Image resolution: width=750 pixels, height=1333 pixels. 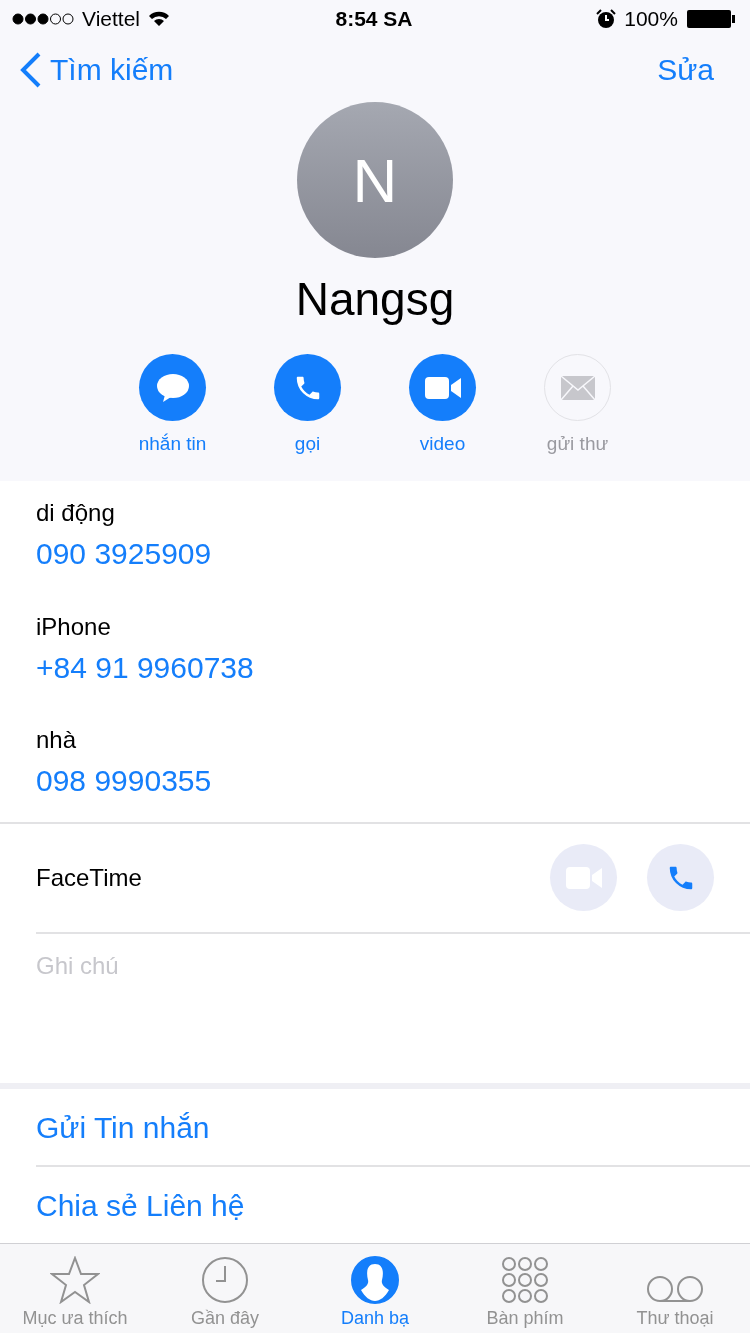 What do you see at coordinates (124, 781) in the screenshot?
I see `phone-number: 098 9990355` at bounding box center [124, 781].